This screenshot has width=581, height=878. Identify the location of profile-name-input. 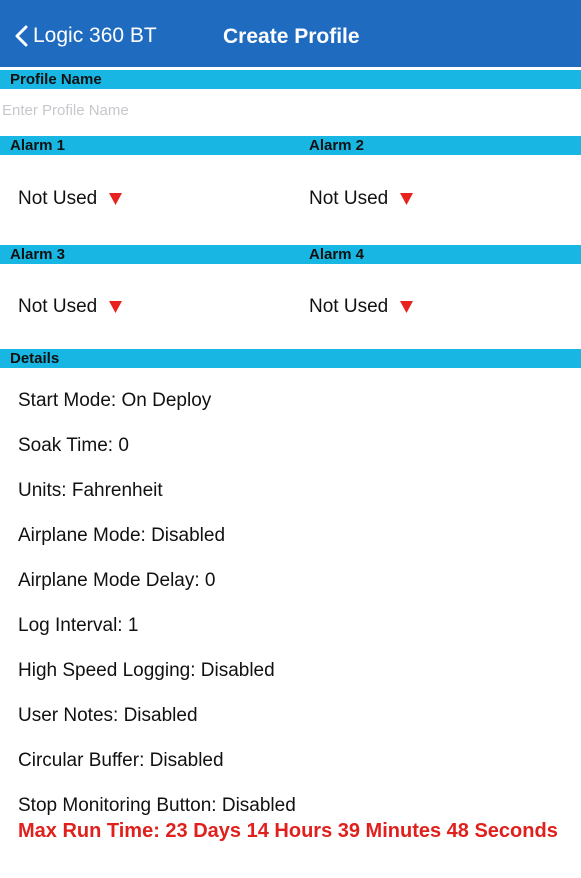
(290, 110).